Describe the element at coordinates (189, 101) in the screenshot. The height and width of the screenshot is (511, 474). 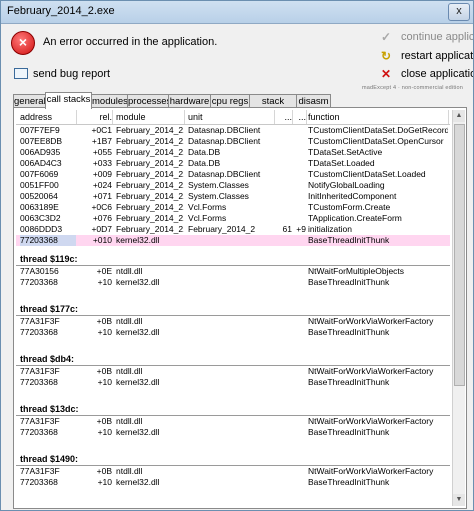
I see `tab-hardware: hardware` at that location.